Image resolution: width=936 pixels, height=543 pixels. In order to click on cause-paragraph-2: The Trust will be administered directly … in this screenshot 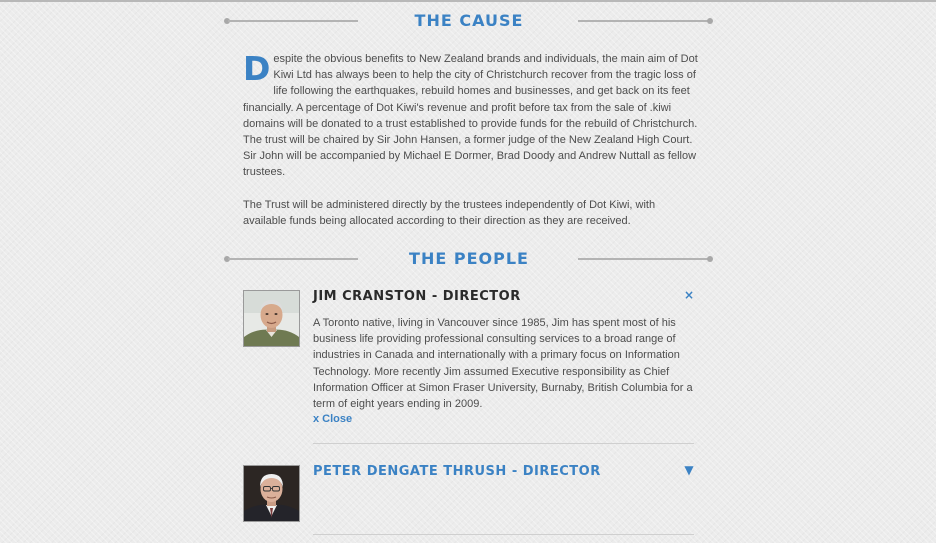, I will do `click(449, 212)`.